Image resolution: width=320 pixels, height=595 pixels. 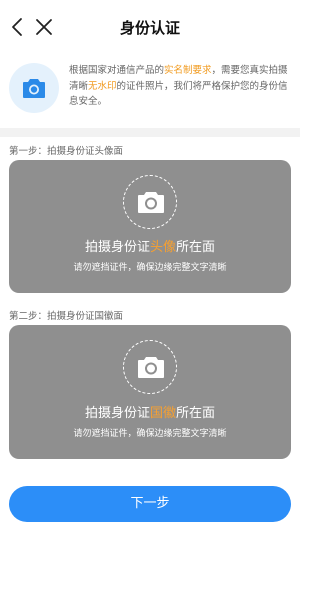 What do you see at coordinates (117, 247) in the screenshot?
I see `step1-main-prefix: 拍摄身份证` at bounding box center [117, 247].